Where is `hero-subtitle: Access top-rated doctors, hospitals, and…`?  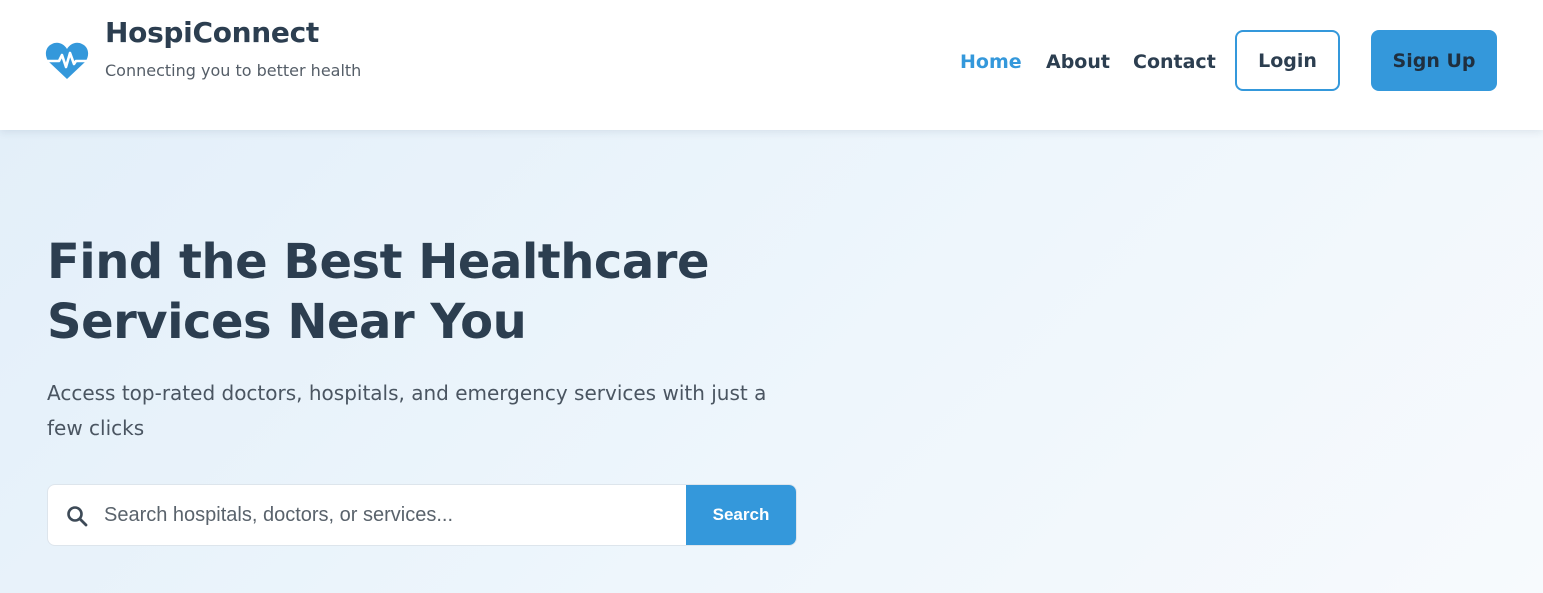
hero-subtitle: Access top-rated doctors, hospitals, and… is located at coordinates (407, 410).